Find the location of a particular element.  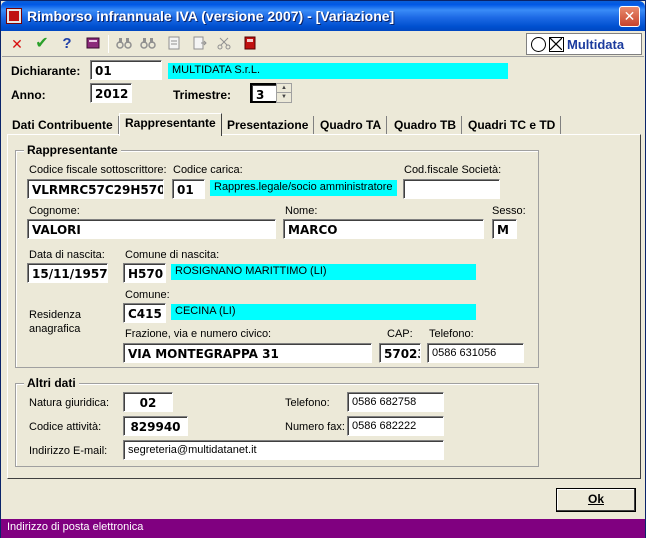

tab-quadro-ta: Quadro TA is located at coordinates (351, 125).